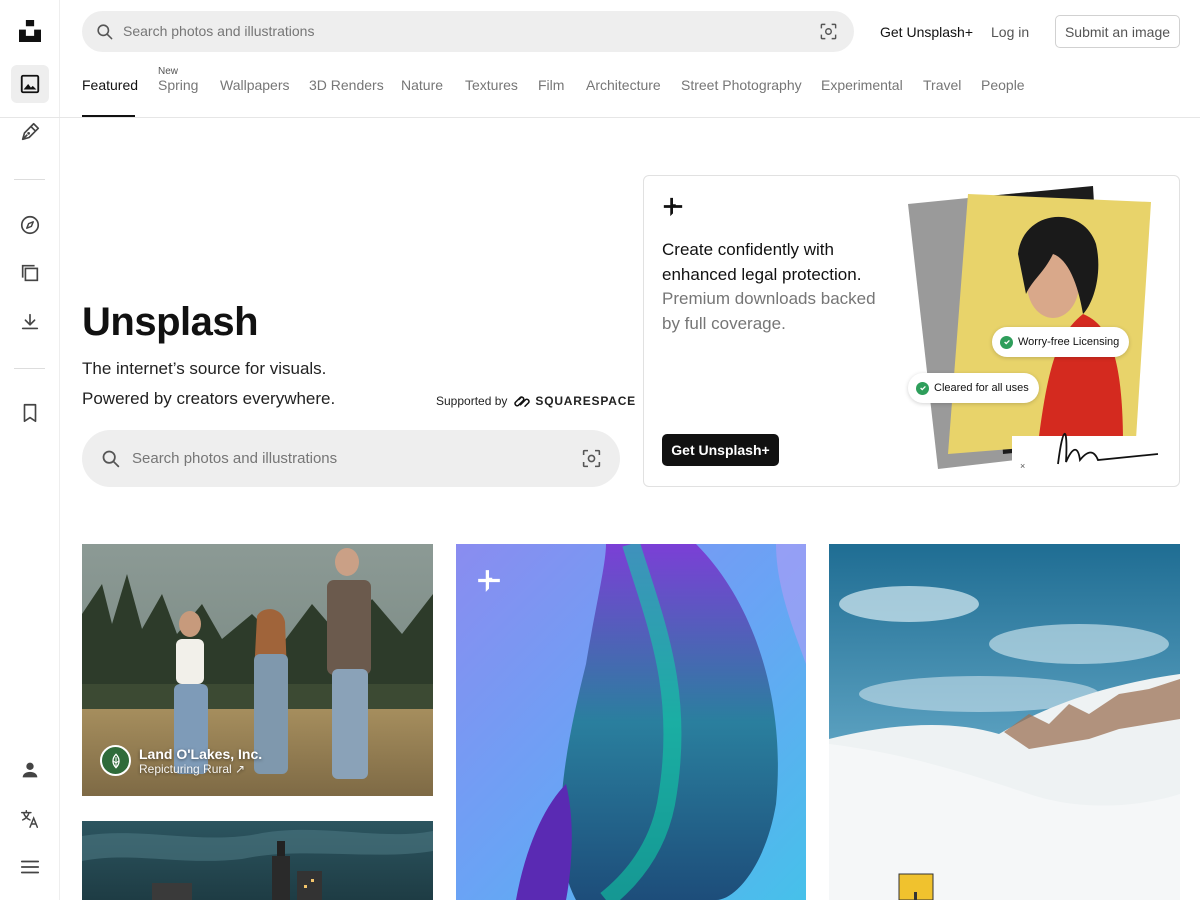  What do you see at coordinates (110, 85) in the screenshot?
I see `tab-featured: Featured` at bounding box center [110, 85].